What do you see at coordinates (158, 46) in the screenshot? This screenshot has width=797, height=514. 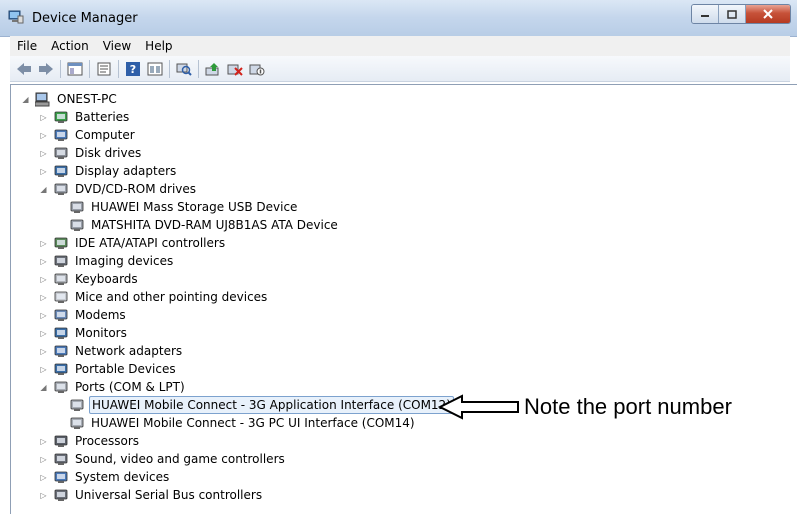 I see `menu-help: Help` at bounding box center [158, 46].